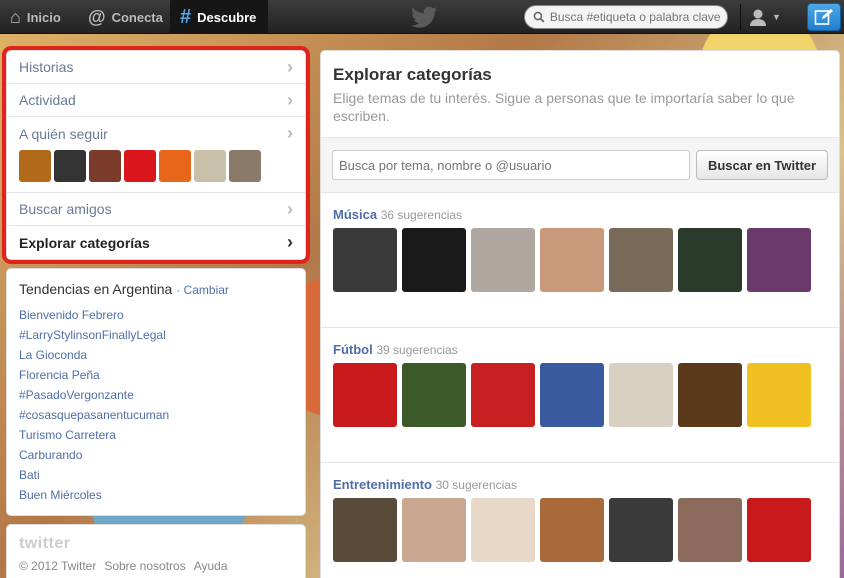 This screenshot has width=844, height=578. Describe the element at coordinates (382, 484) in the screenshot. I see `category-name: Entretenimiento` at that location.